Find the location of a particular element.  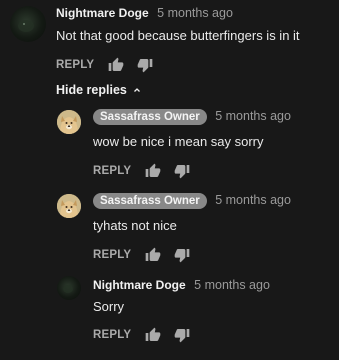

hide-replies-label: Hide replies is located at coordinates (91, 90).